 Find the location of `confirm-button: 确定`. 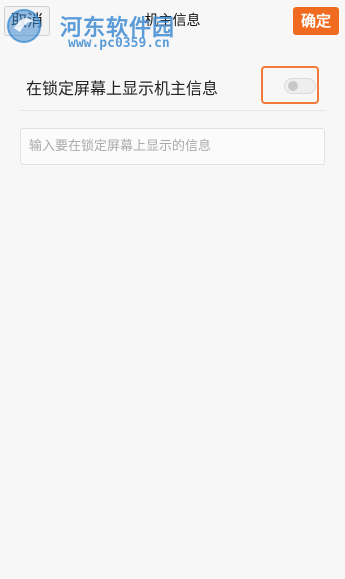

confirm-button: 确定 is located at coordinates (315, 21).